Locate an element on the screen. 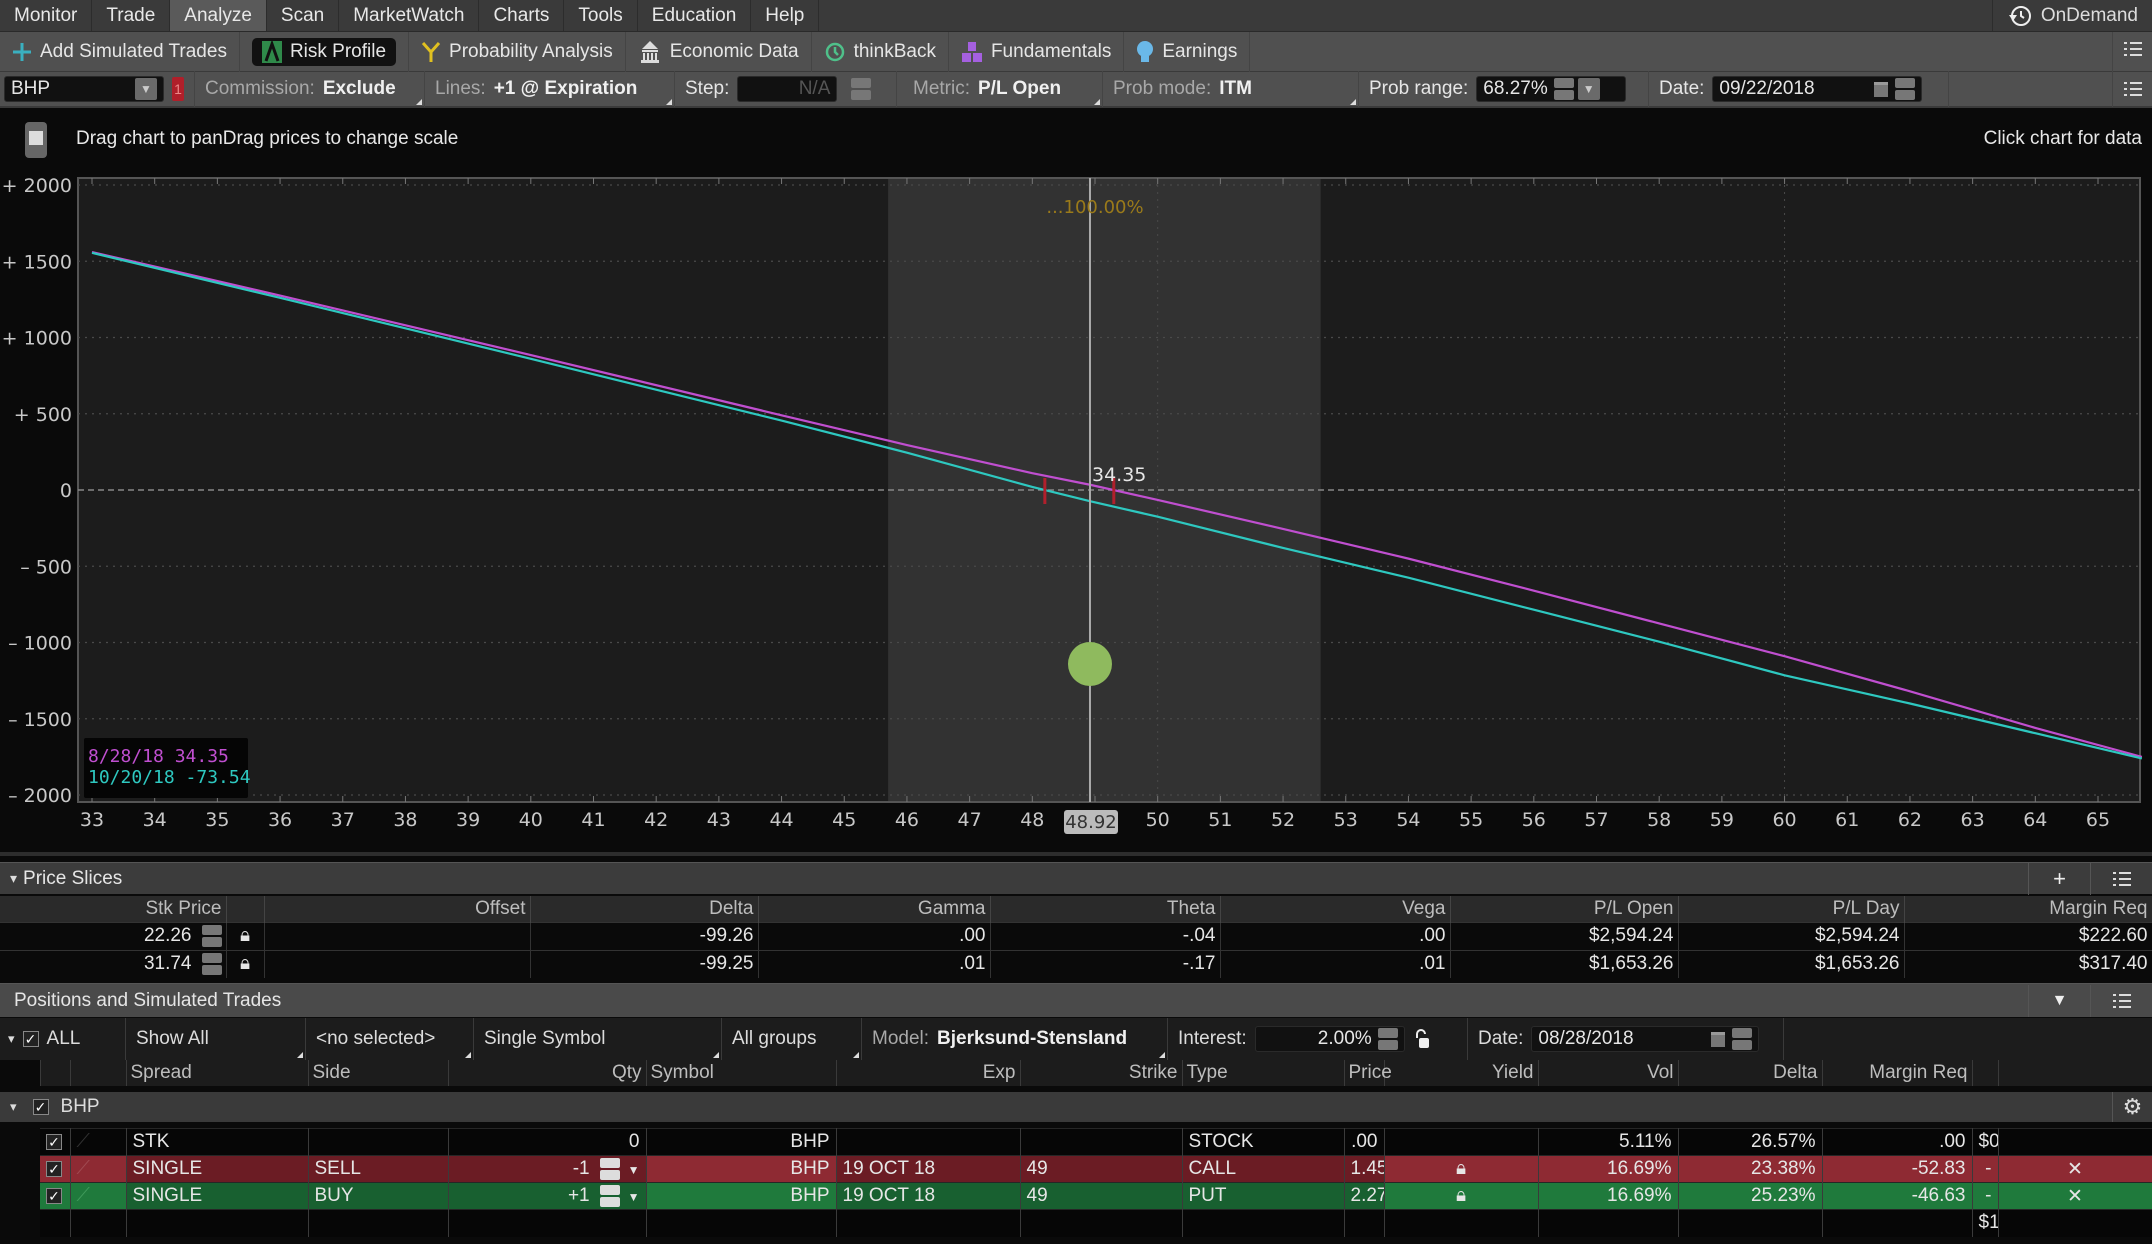 The width and height of the screenshot is (2152, 1244). date-input: 09/22/2018 is located at coordinates (1817, 89).